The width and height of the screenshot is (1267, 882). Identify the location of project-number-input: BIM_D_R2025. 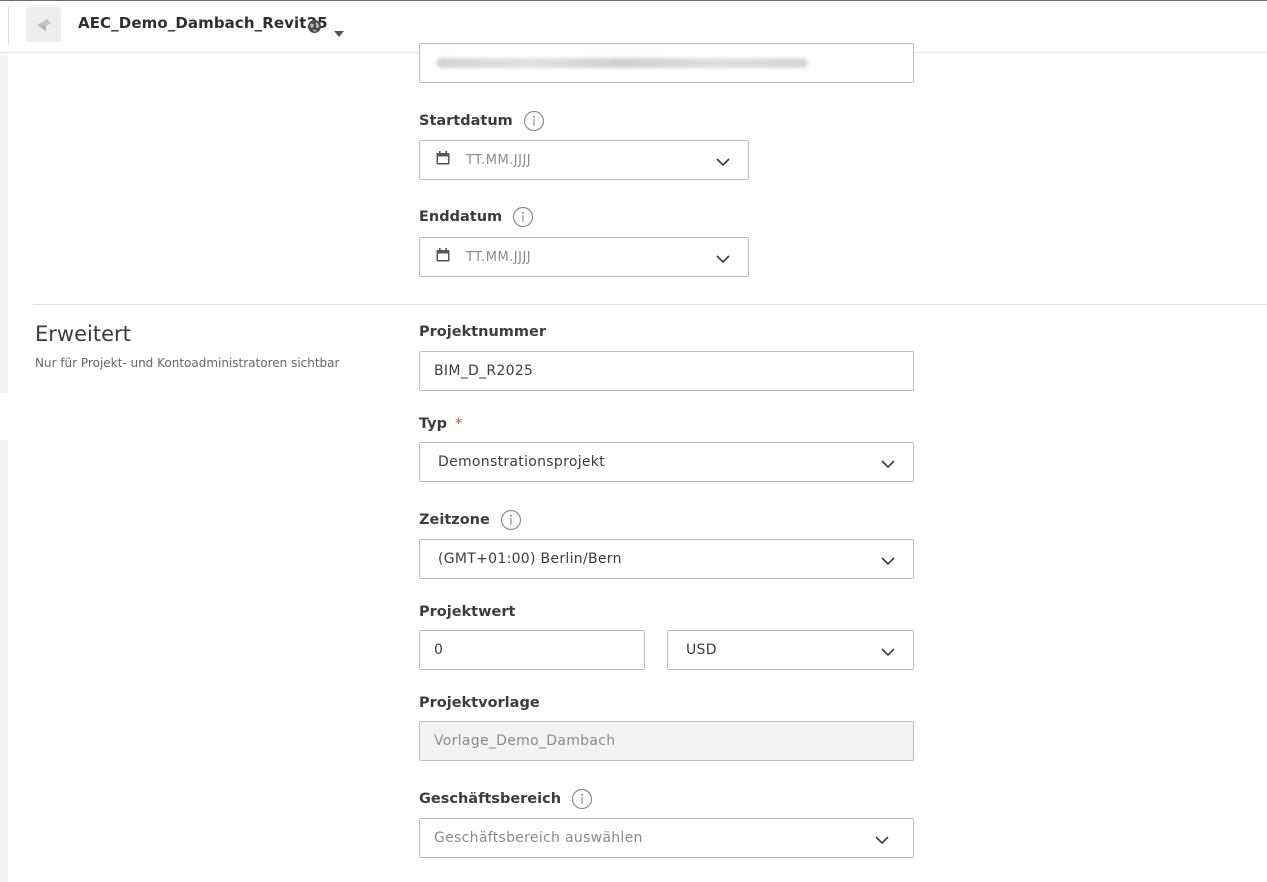
(666, 371).